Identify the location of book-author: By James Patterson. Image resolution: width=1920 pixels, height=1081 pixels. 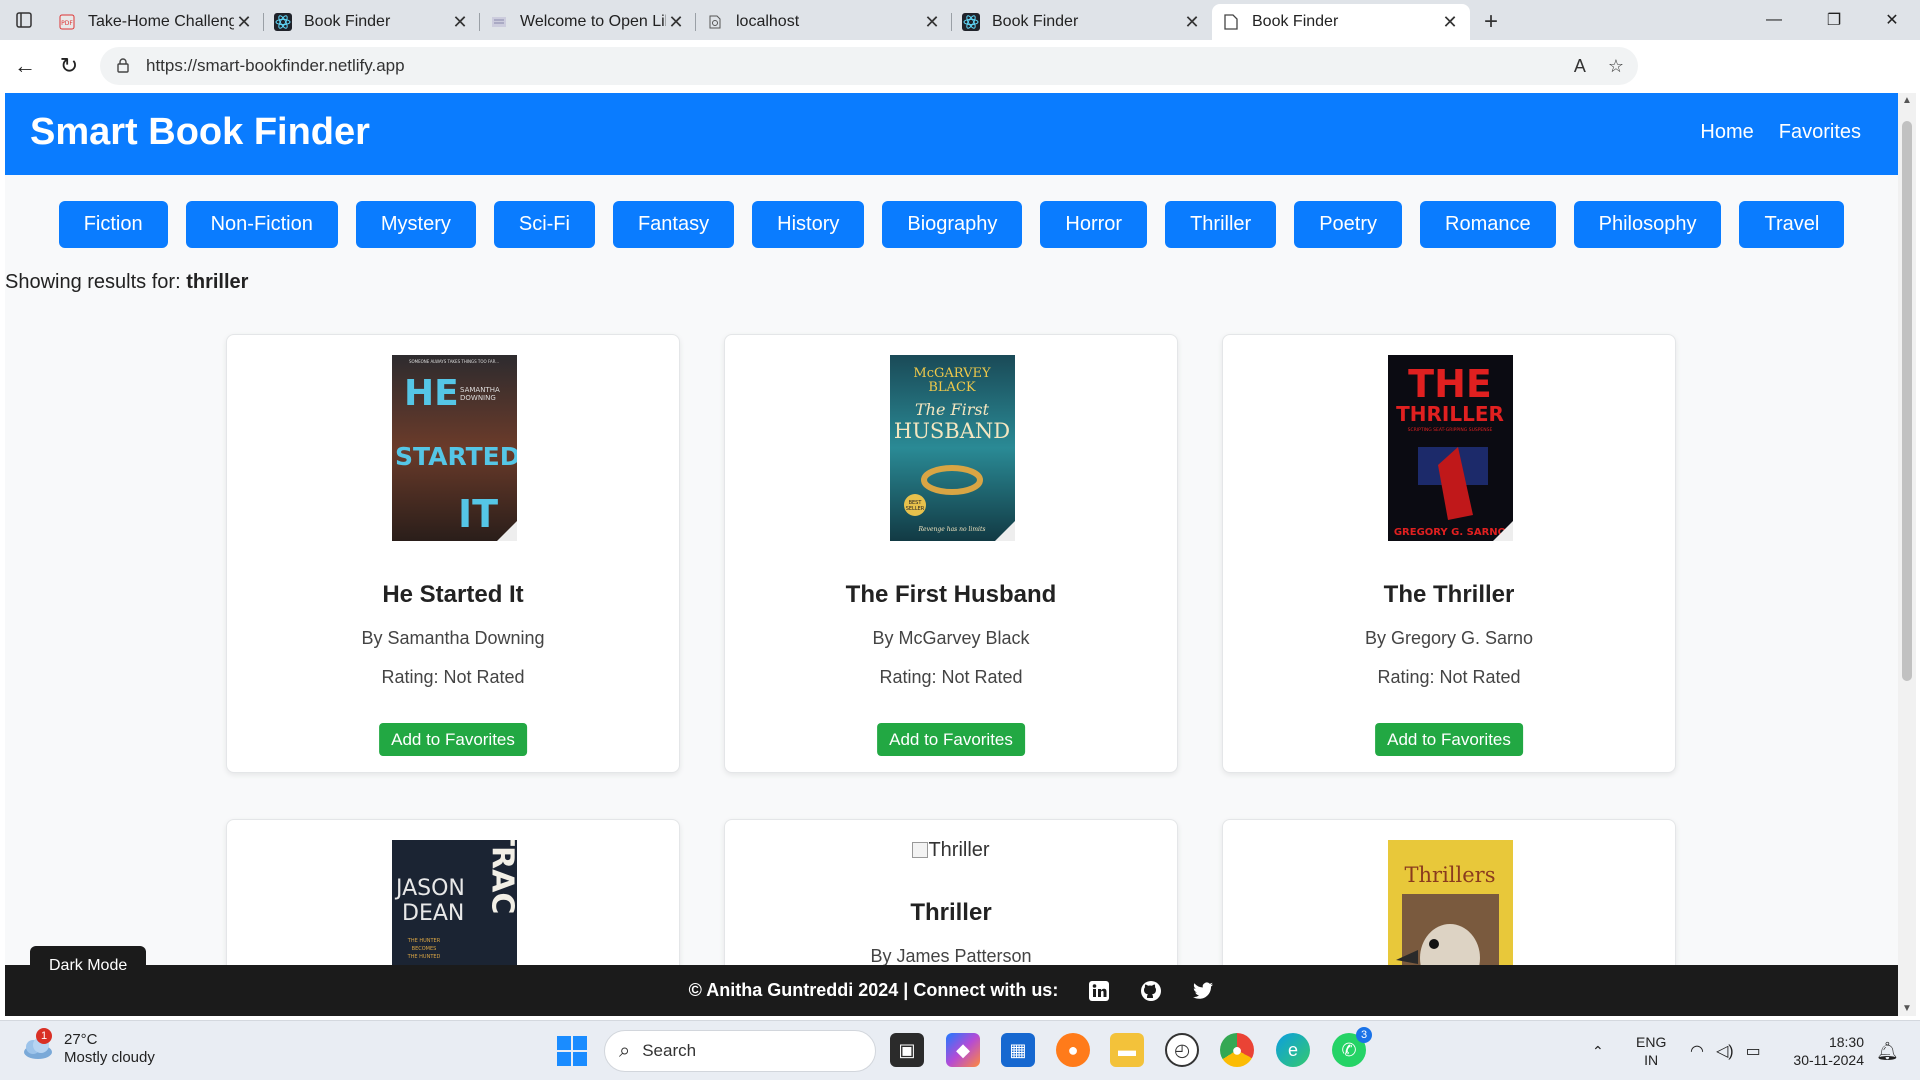
(951, 956).